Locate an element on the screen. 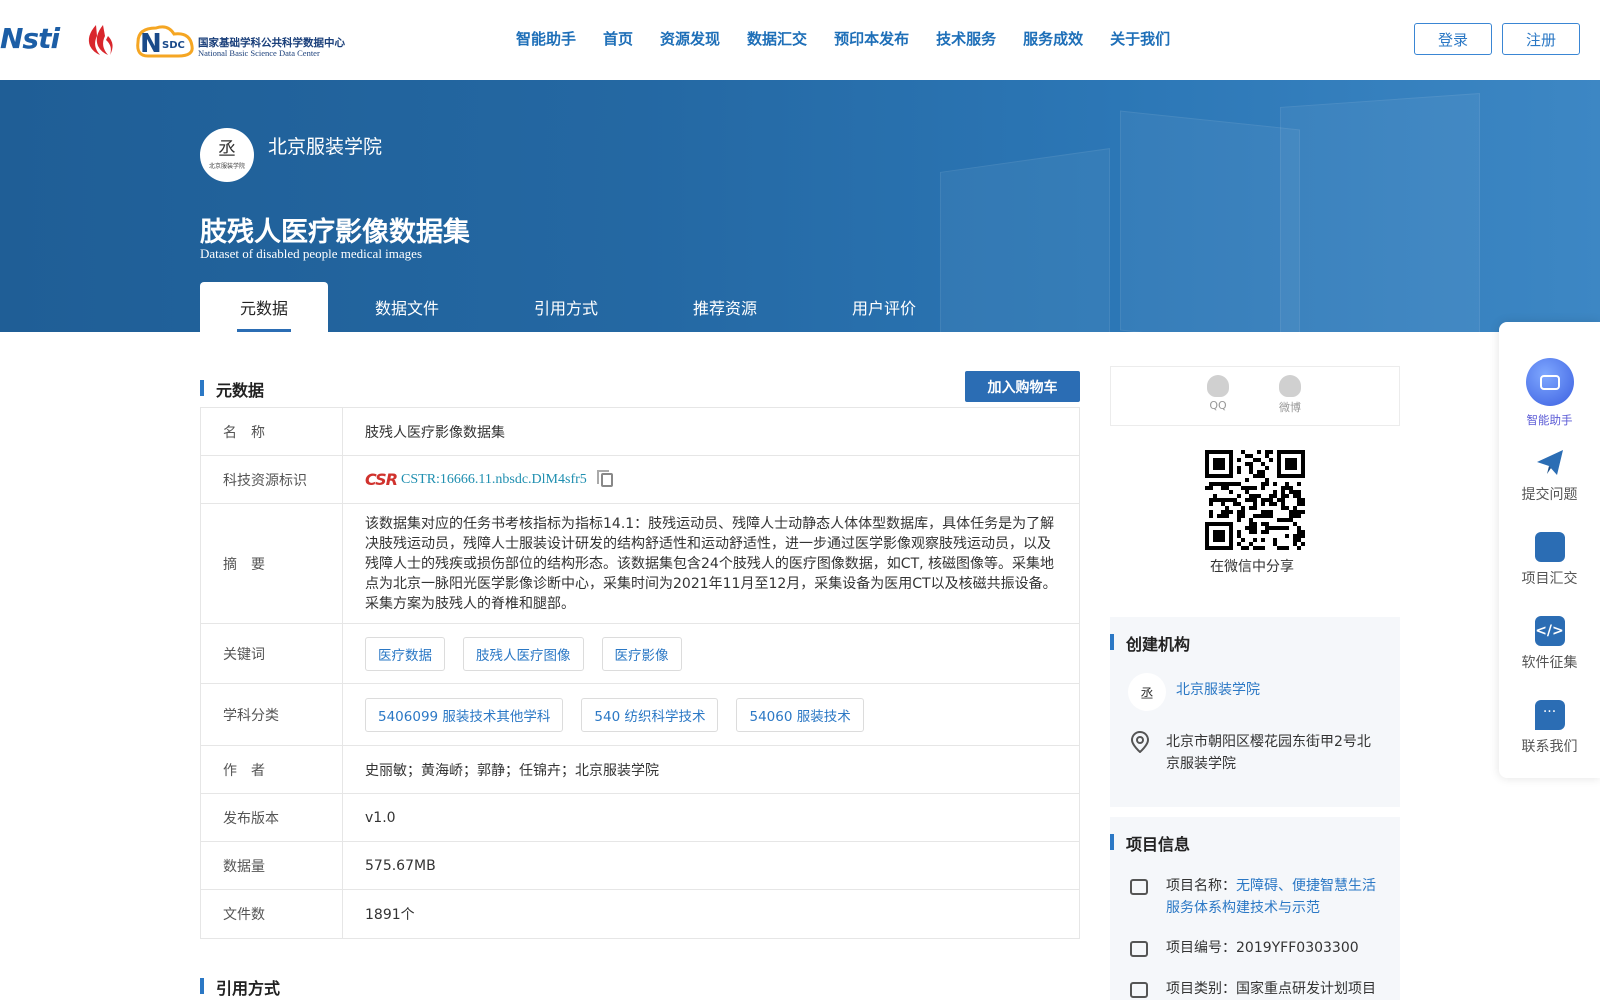 The height and width of the screenshot is (1000, 1600). org-avatar-text: 北京服装学院 is located at coordinates (226, 166).